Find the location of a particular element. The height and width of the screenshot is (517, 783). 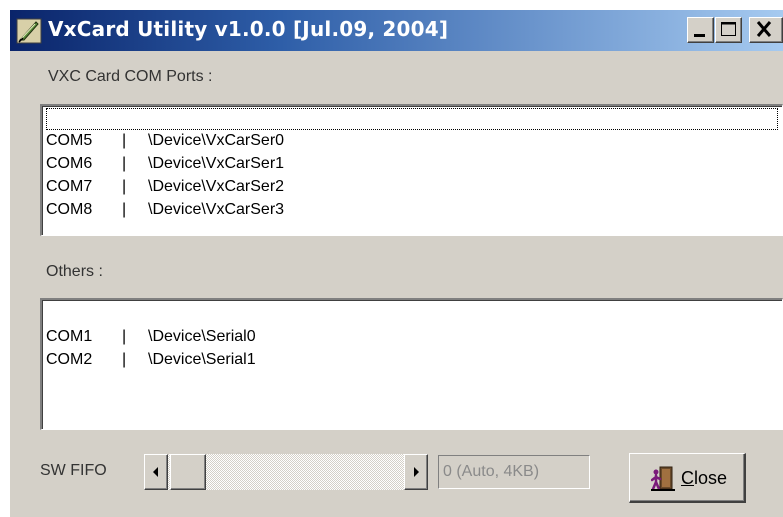

feather-pen-icon is located at coordinates (29, 31).